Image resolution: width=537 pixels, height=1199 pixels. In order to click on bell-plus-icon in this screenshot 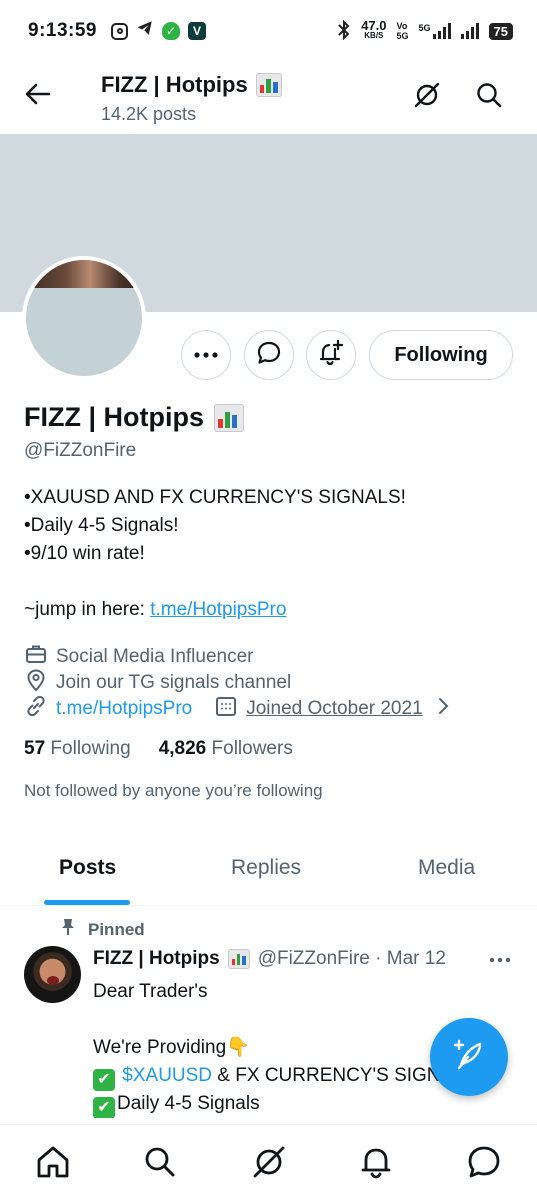, I will do `click(331, 355)`.